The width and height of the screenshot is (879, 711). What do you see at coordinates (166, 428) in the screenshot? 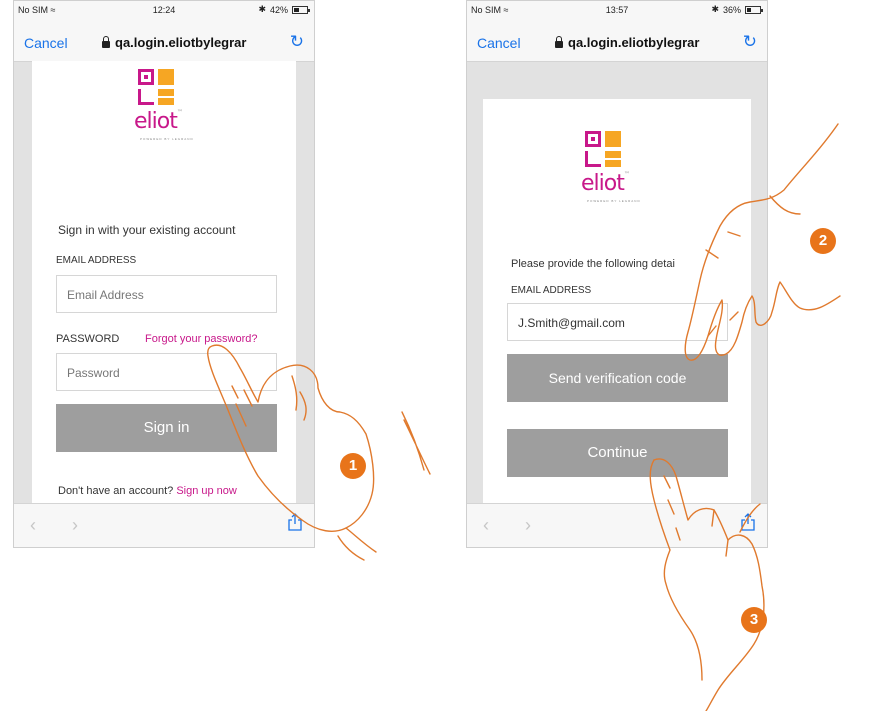
I see `sign-in-button: Sign in` at bounding box center [166, 428].